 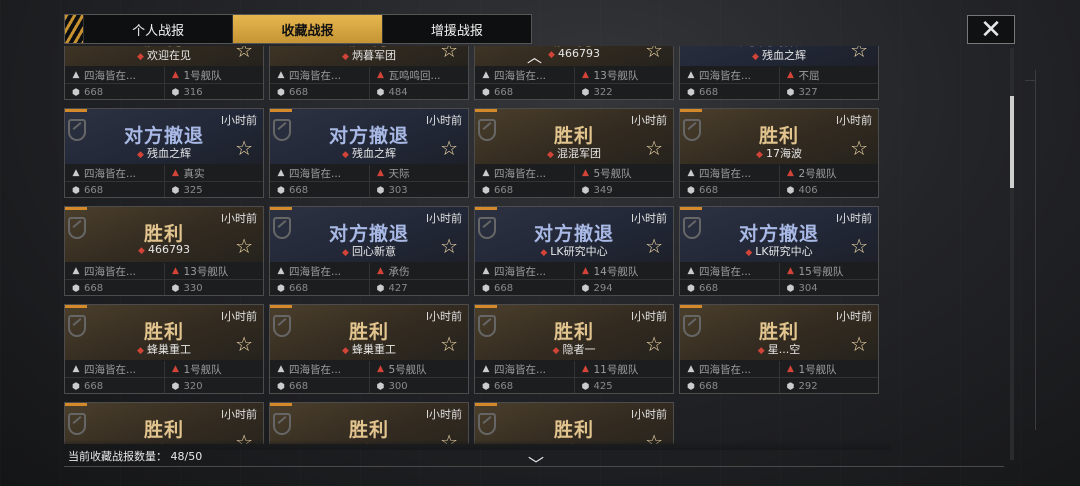 What do you see at coordinates (307, 29) in the screenshot?
I see `tab-favorite-reports: 收藏战报` at bounding box center [307, 29].